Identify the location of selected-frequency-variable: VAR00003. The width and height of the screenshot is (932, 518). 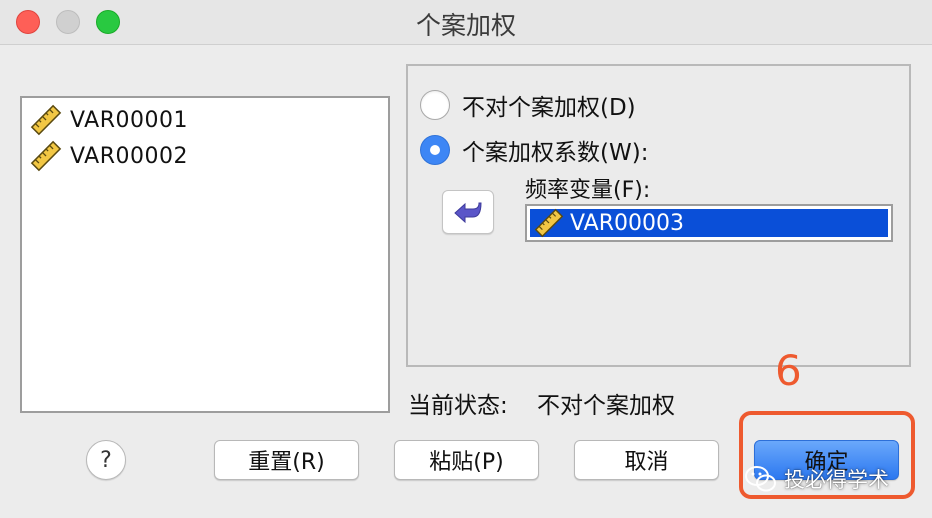
(709, 223).